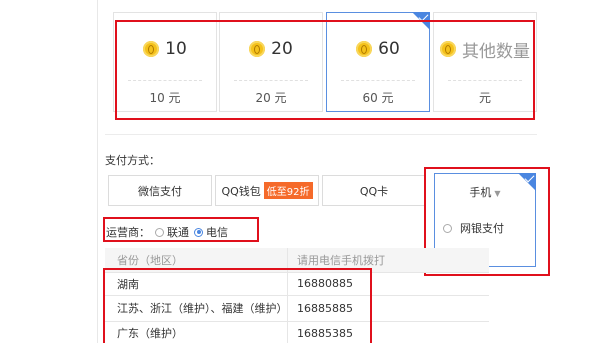 This screenshot has height=345, width=600. Describe the element at coordinates (97, 171) in the screenshot. I see `content-left-rule` at that location.